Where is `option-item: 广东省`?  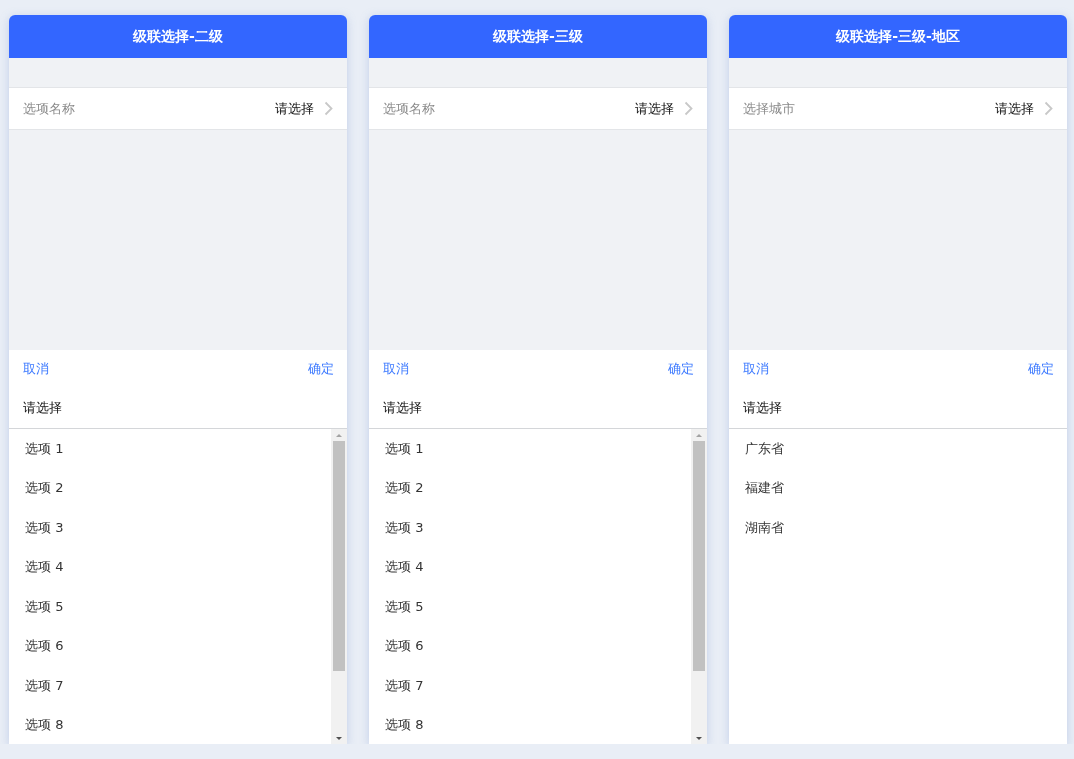 option-item: 广东省 is located at coordinates (898, 449).